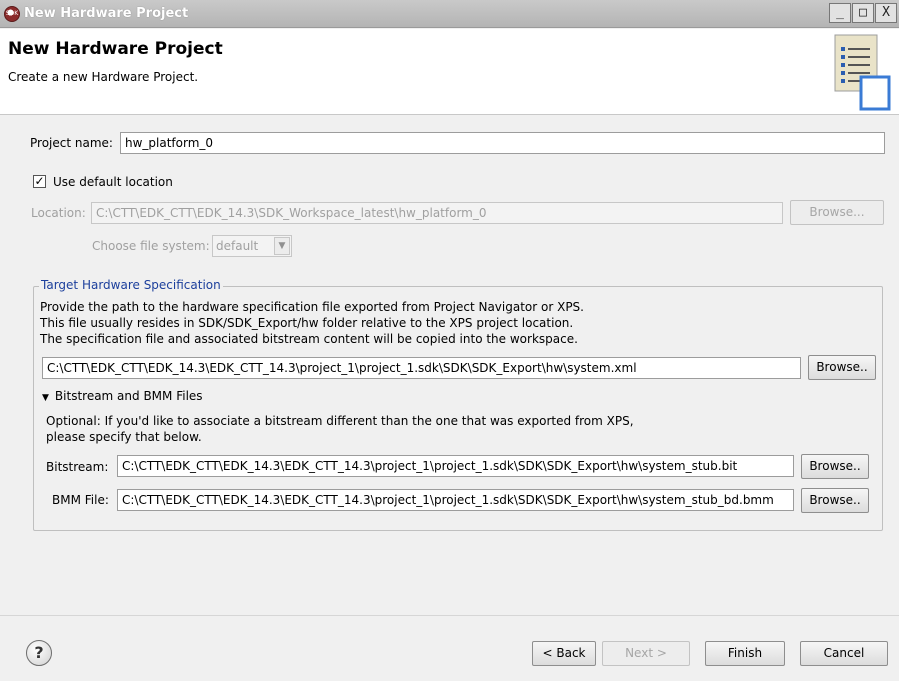 The width and height of the screenshot is (899, 681). Describe the element at coordinates (151, 246) in the screenshot. I see `file-system-label: Choose file system:` at that location.